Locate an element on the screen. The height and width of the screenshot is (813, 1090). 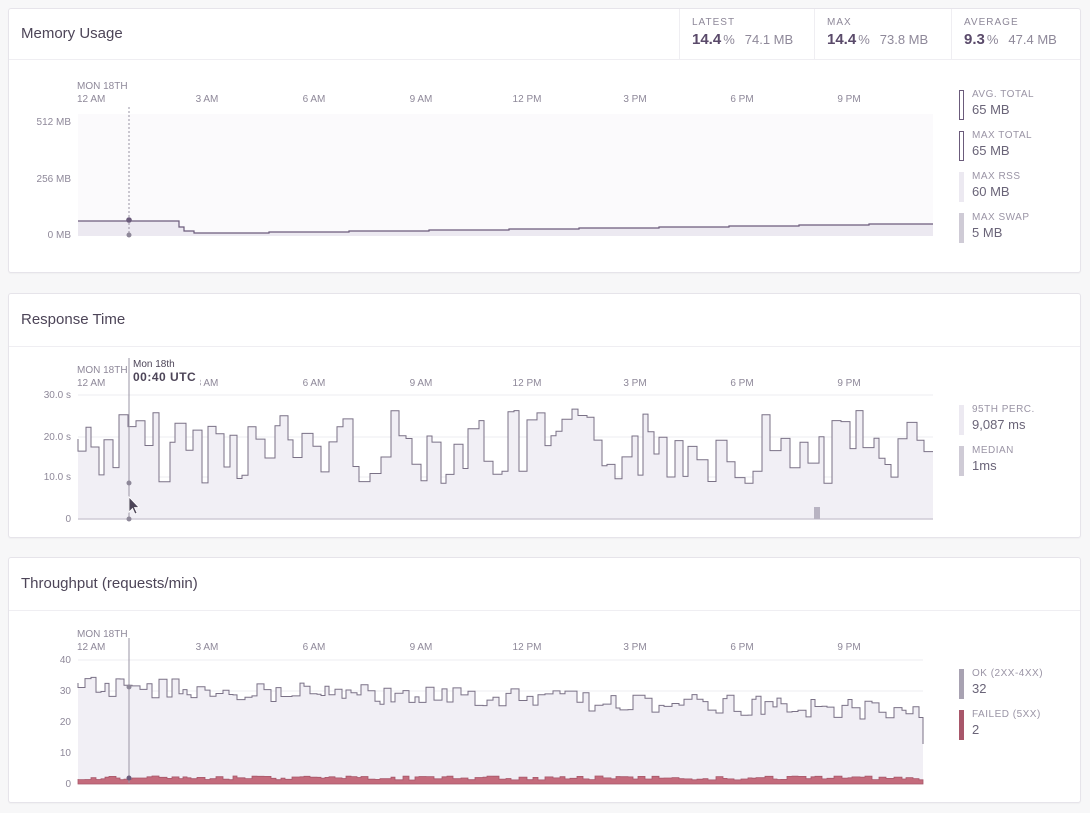
legend-ok-value: 32 is located at coordinates (979, 688).